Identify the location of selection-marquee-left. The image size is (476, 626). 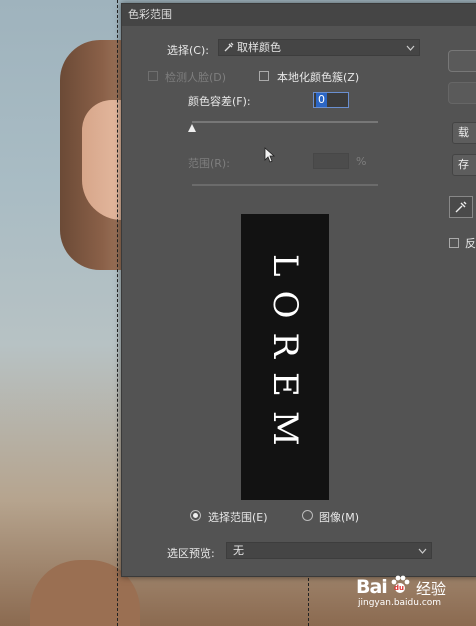
(117, 313).